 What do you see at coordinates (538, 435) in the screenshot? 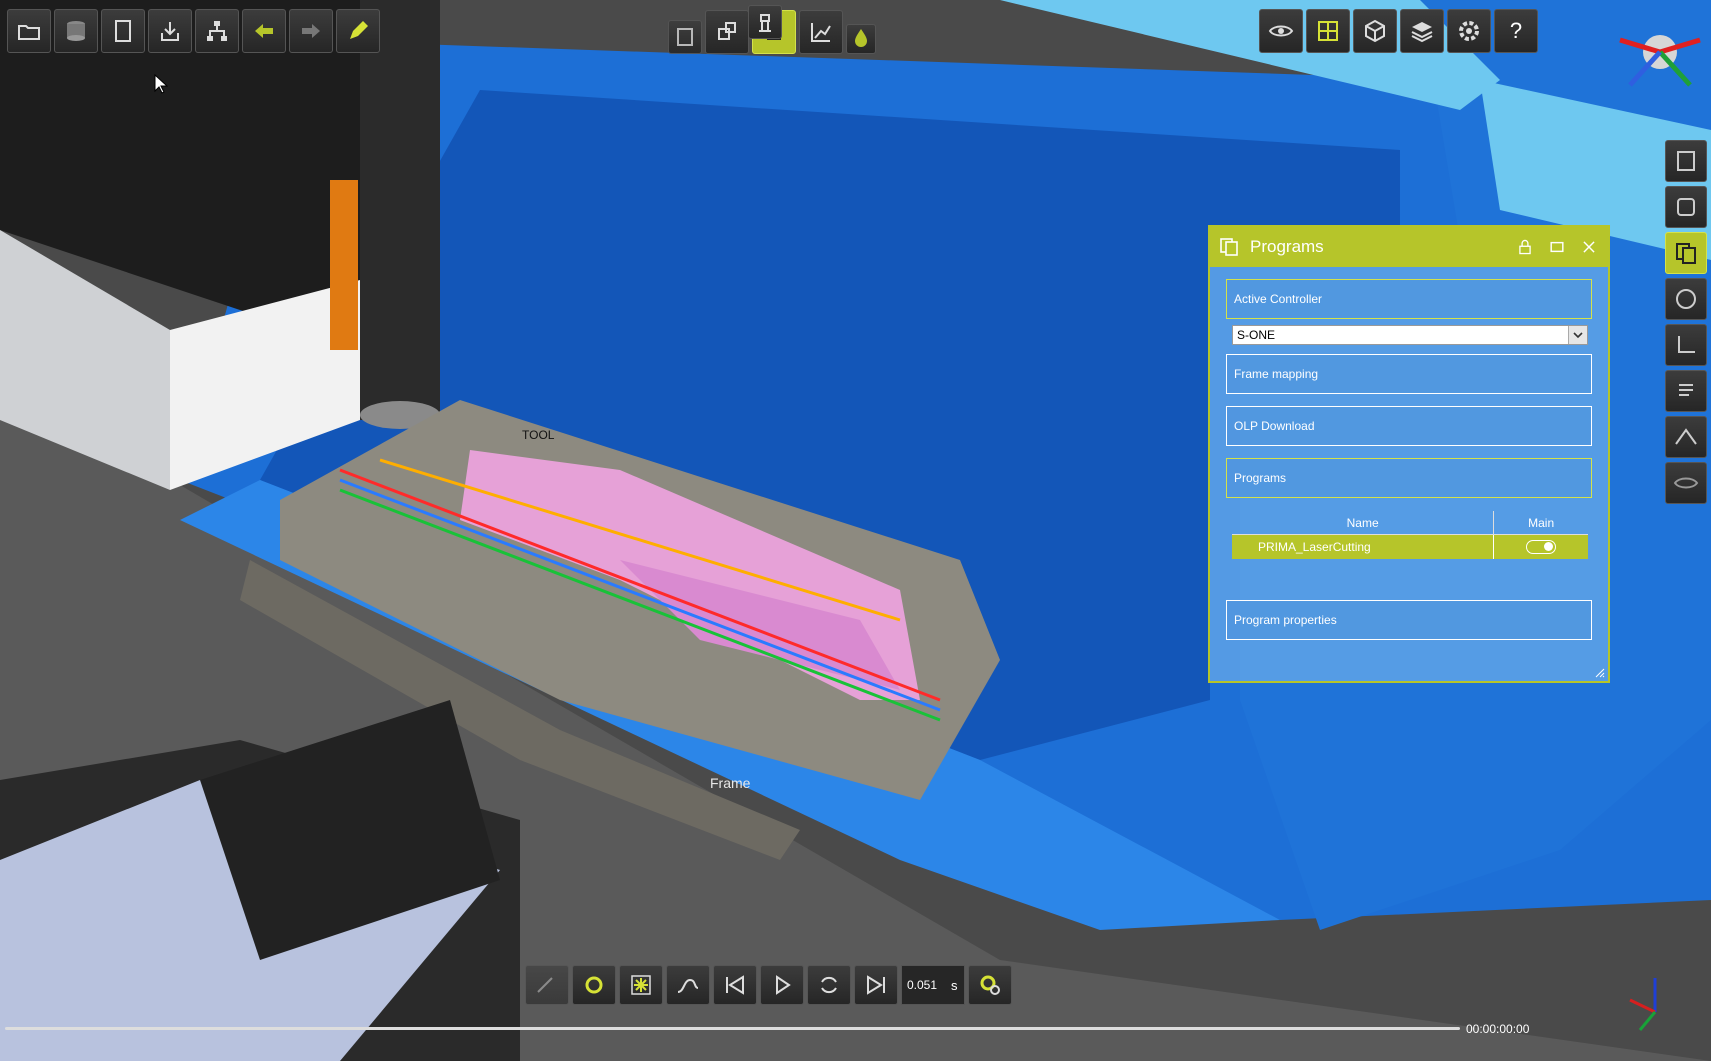
I see `scene-tool-label: TOOL` at bounding box center [538, 435].